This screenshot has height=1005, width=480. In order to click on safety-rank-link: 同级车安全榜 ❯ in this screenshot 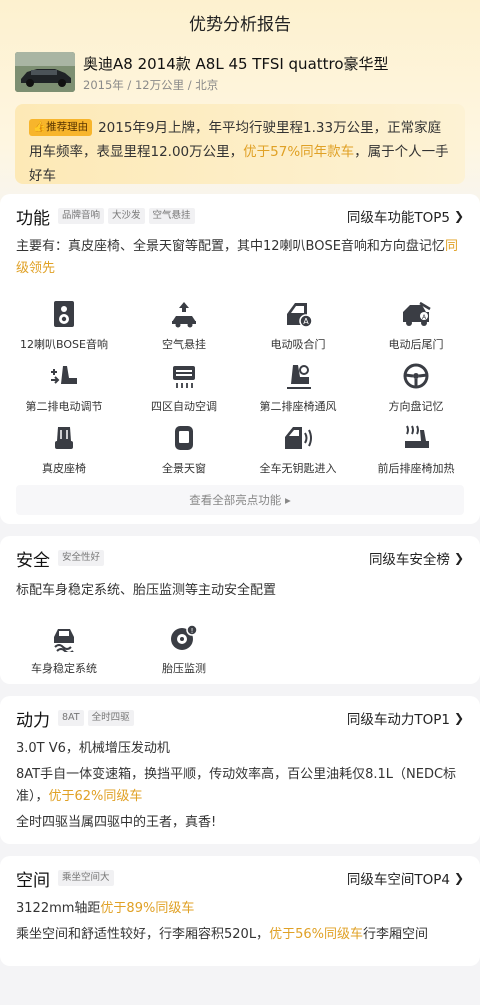, I will do `click(416, 558)`.